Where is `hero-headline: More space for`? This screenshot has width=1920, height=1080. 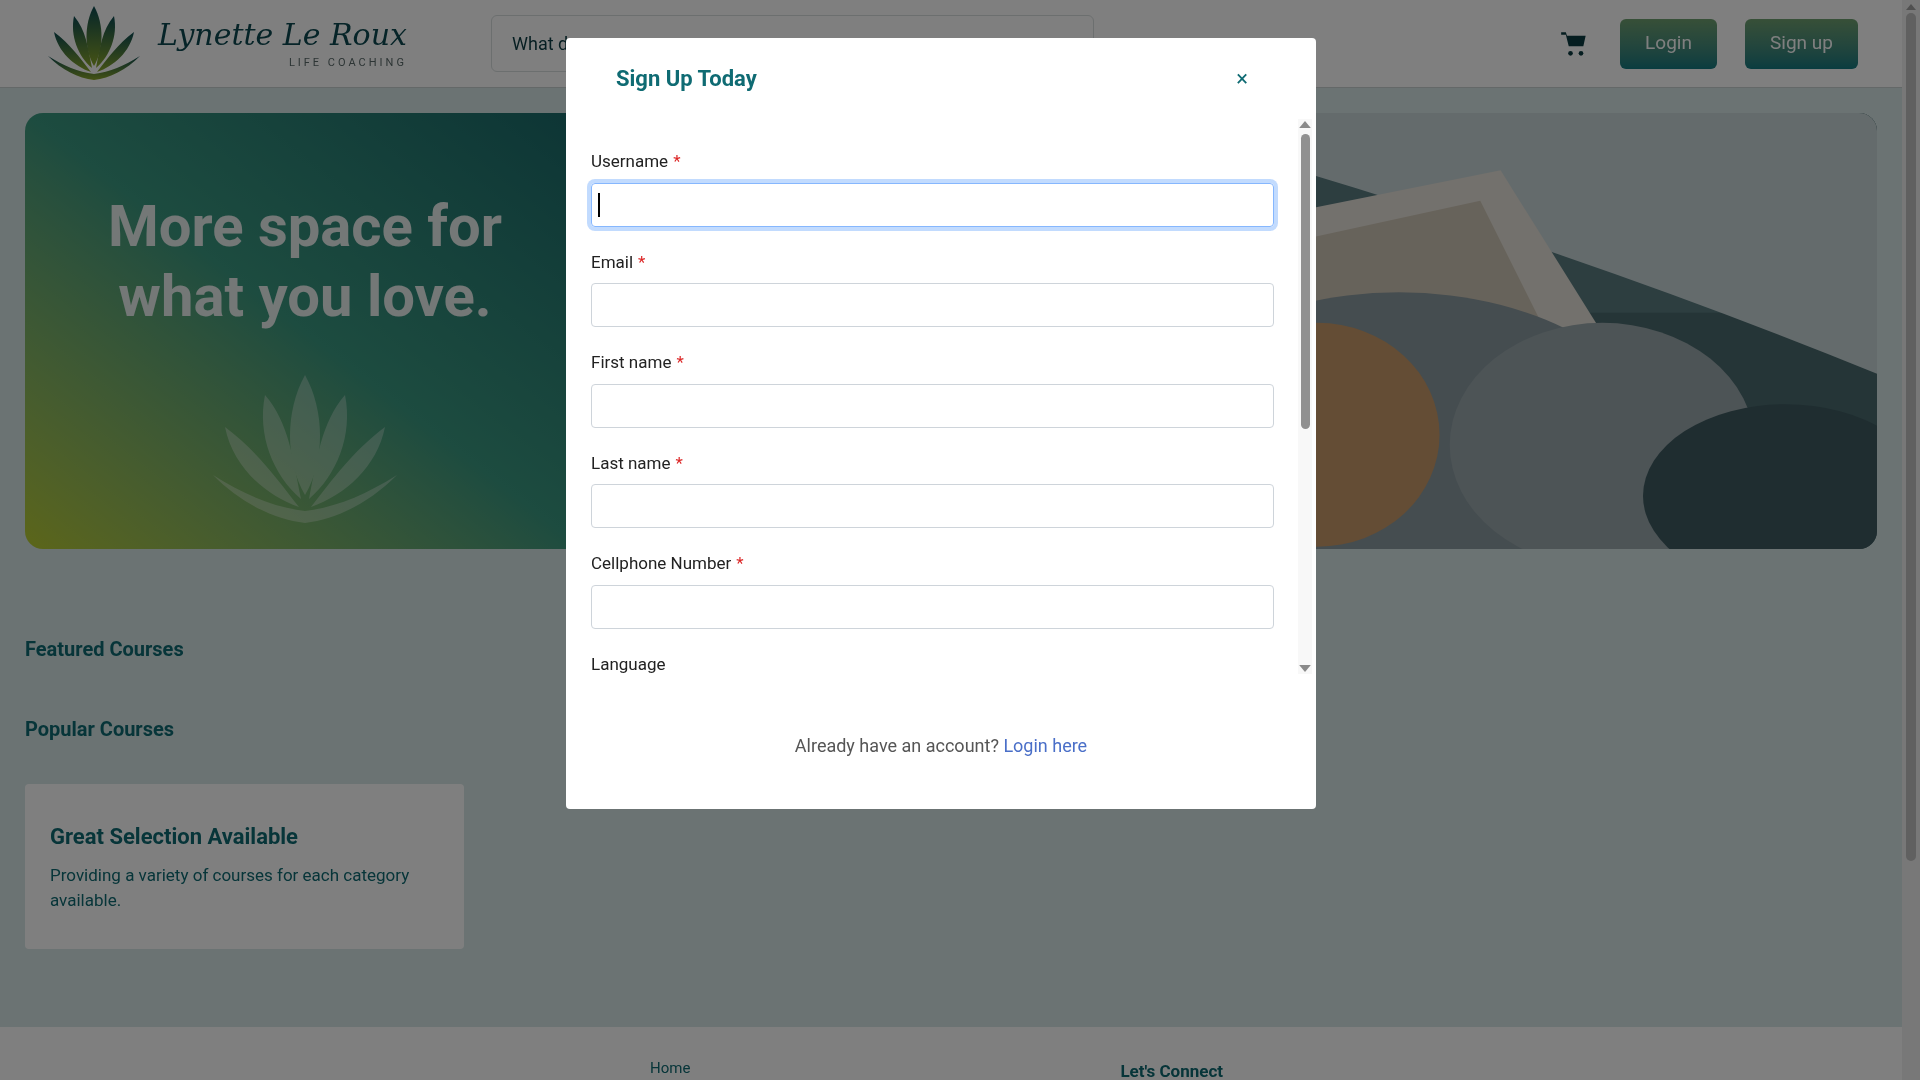 hero-headline: More space for is located at coordinates (305, 226).